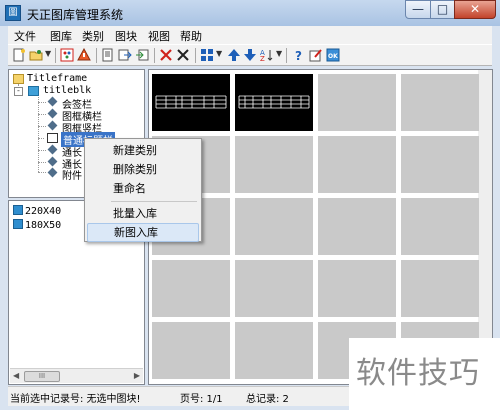 The width and height of the screenshot is (500, 410). What do you see at coordinates (42, 376) in the screenshot?
I see `scroll-thumb: III` at bounding box center [42, 376].